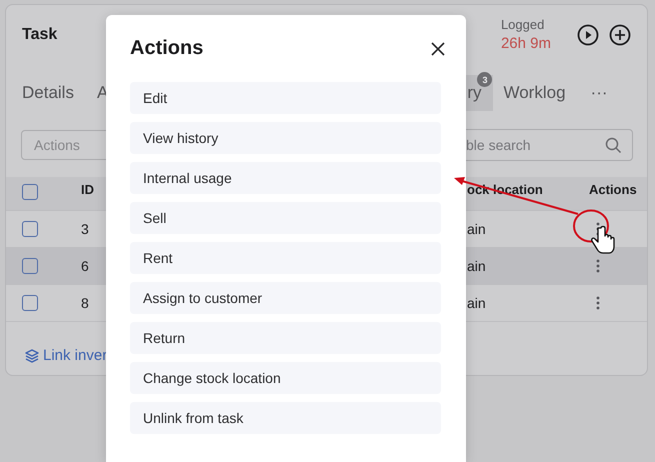  What do you see at coordinates (85, 229) in the screenshot?
I see `table-cell: 3` at bounding box center [85, 229].